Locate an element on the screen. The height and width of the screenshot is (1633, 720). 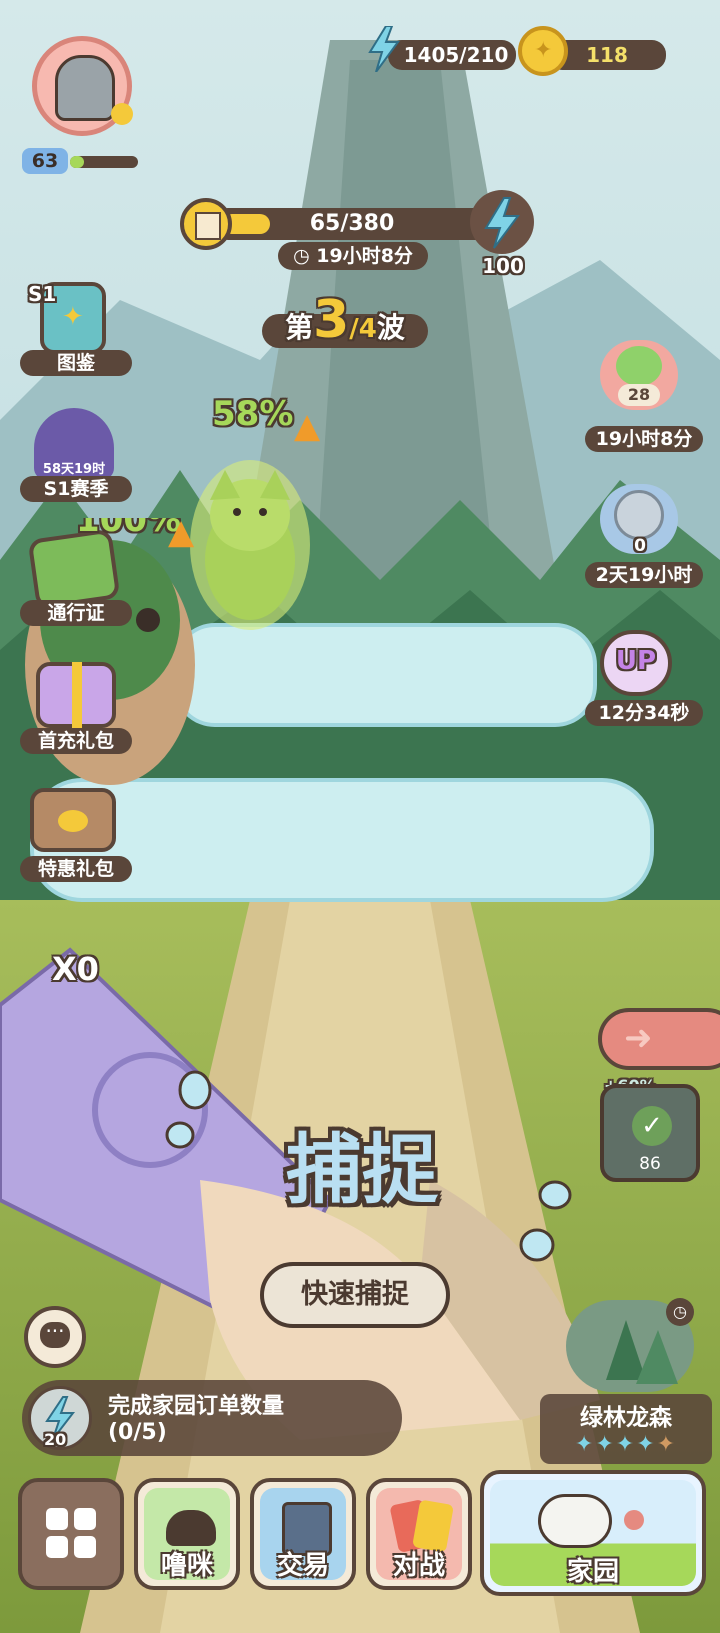
wave-energy-reward-icon is located at coordinates (502, 222).